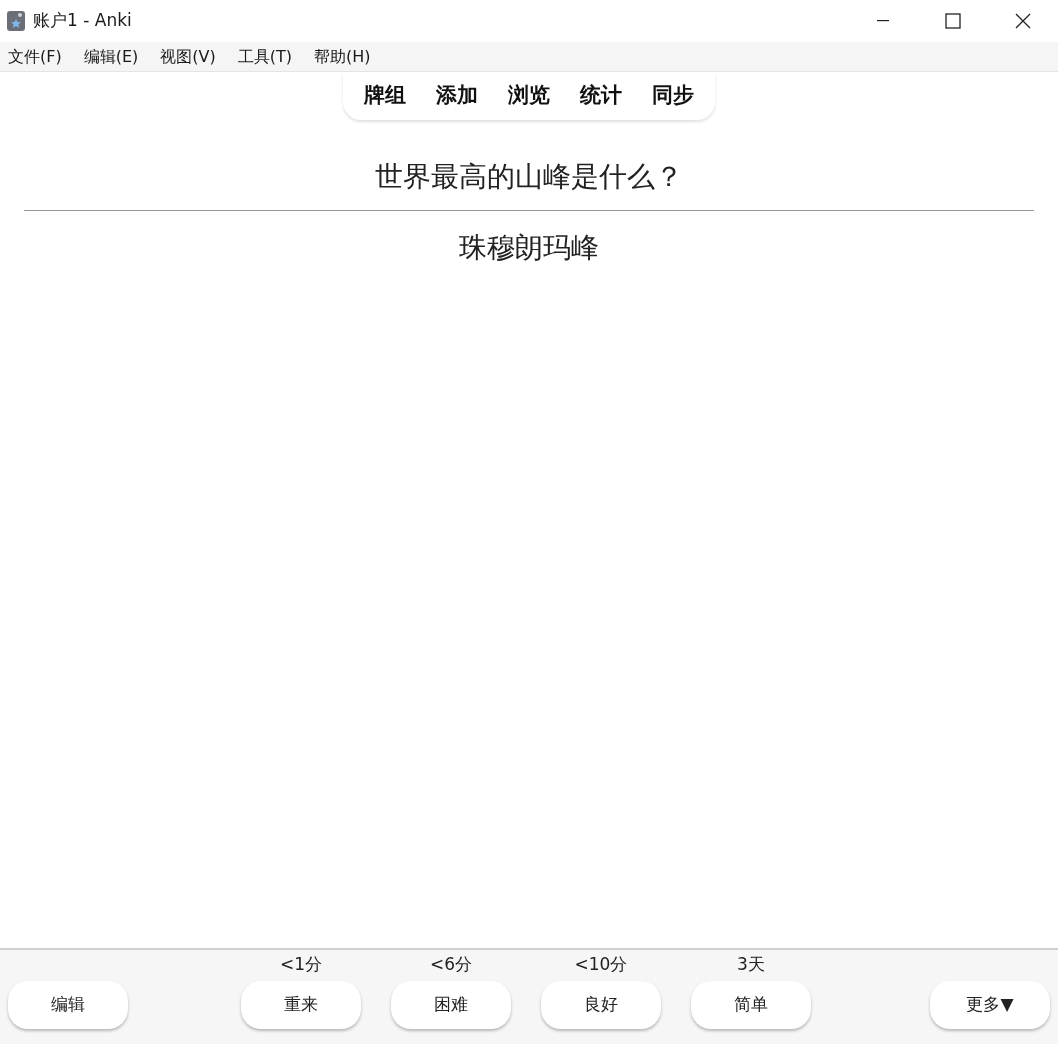  Describe the element at coordinates (451, 1005) in the screenshot. I see `answer-button: 困难` at that location.